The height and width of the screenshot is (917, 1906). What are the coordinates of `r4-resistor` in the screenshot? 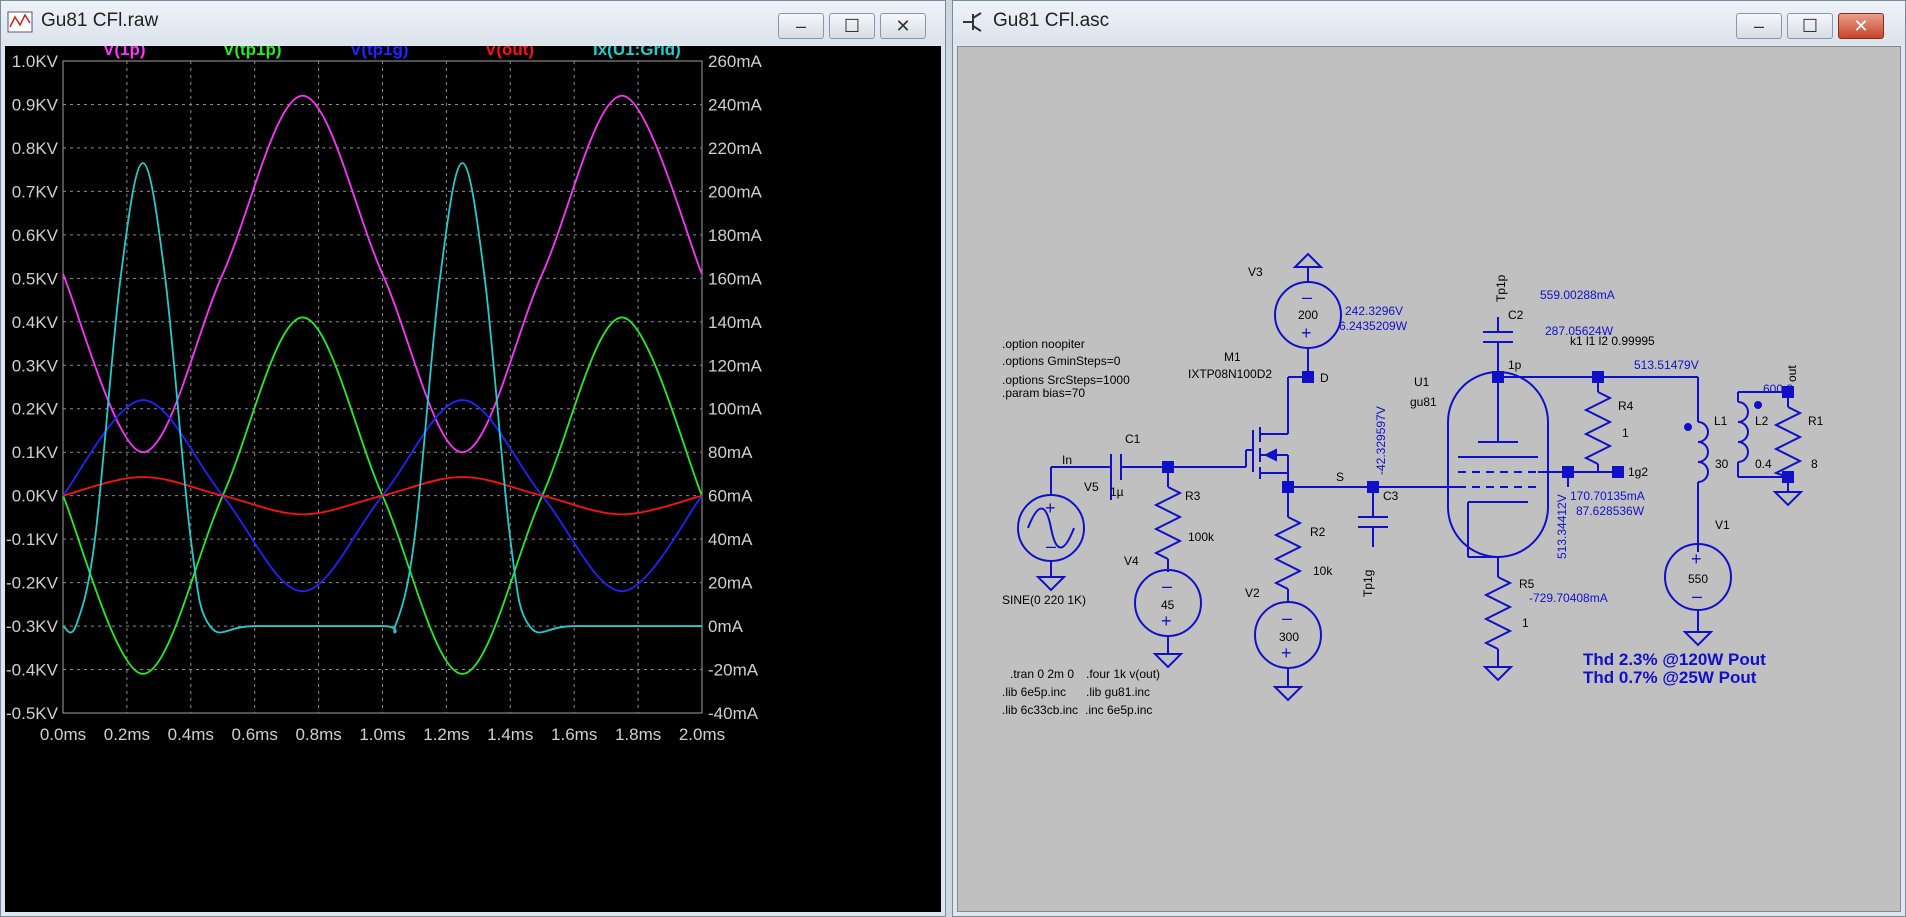 It's located at (1598, 428).